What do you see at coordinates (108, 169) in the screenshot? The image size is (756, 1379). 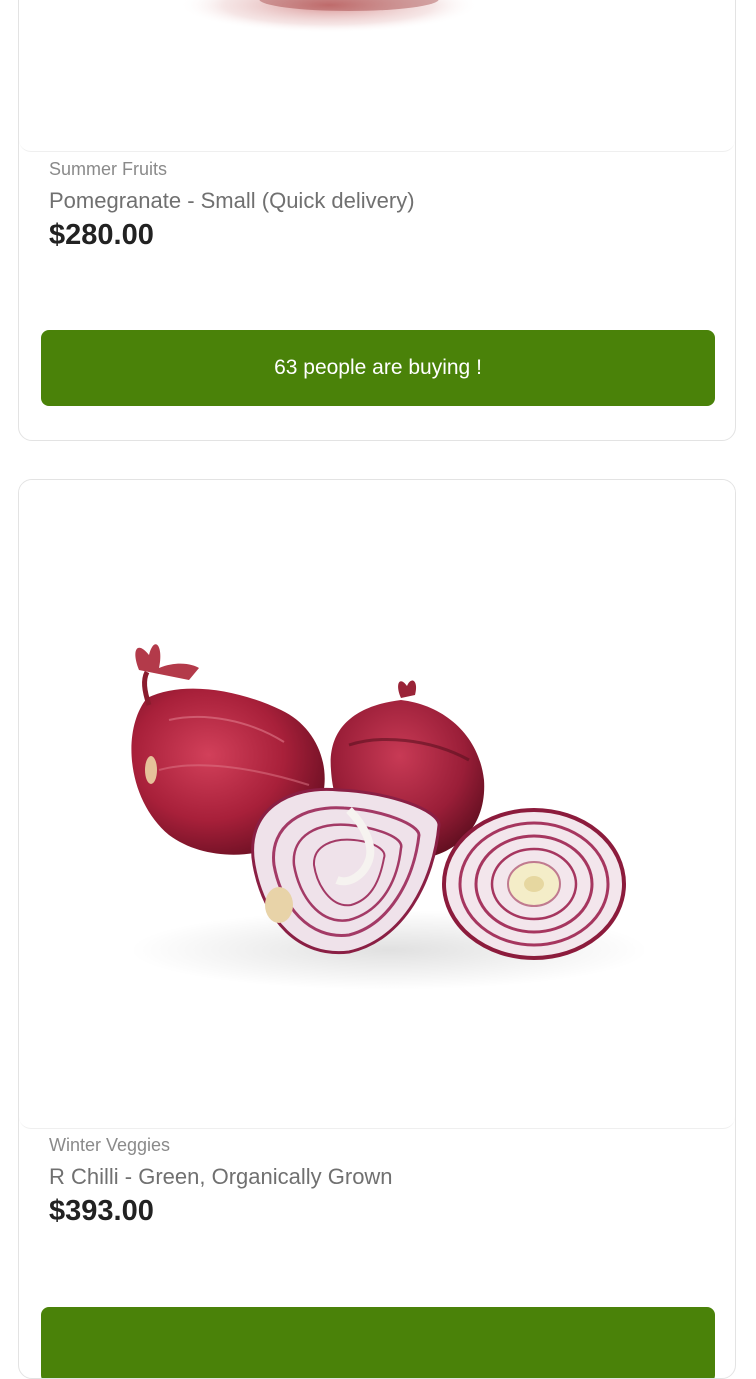 I see `product-category: Summer Fruits` at bounding box center [108, 169].